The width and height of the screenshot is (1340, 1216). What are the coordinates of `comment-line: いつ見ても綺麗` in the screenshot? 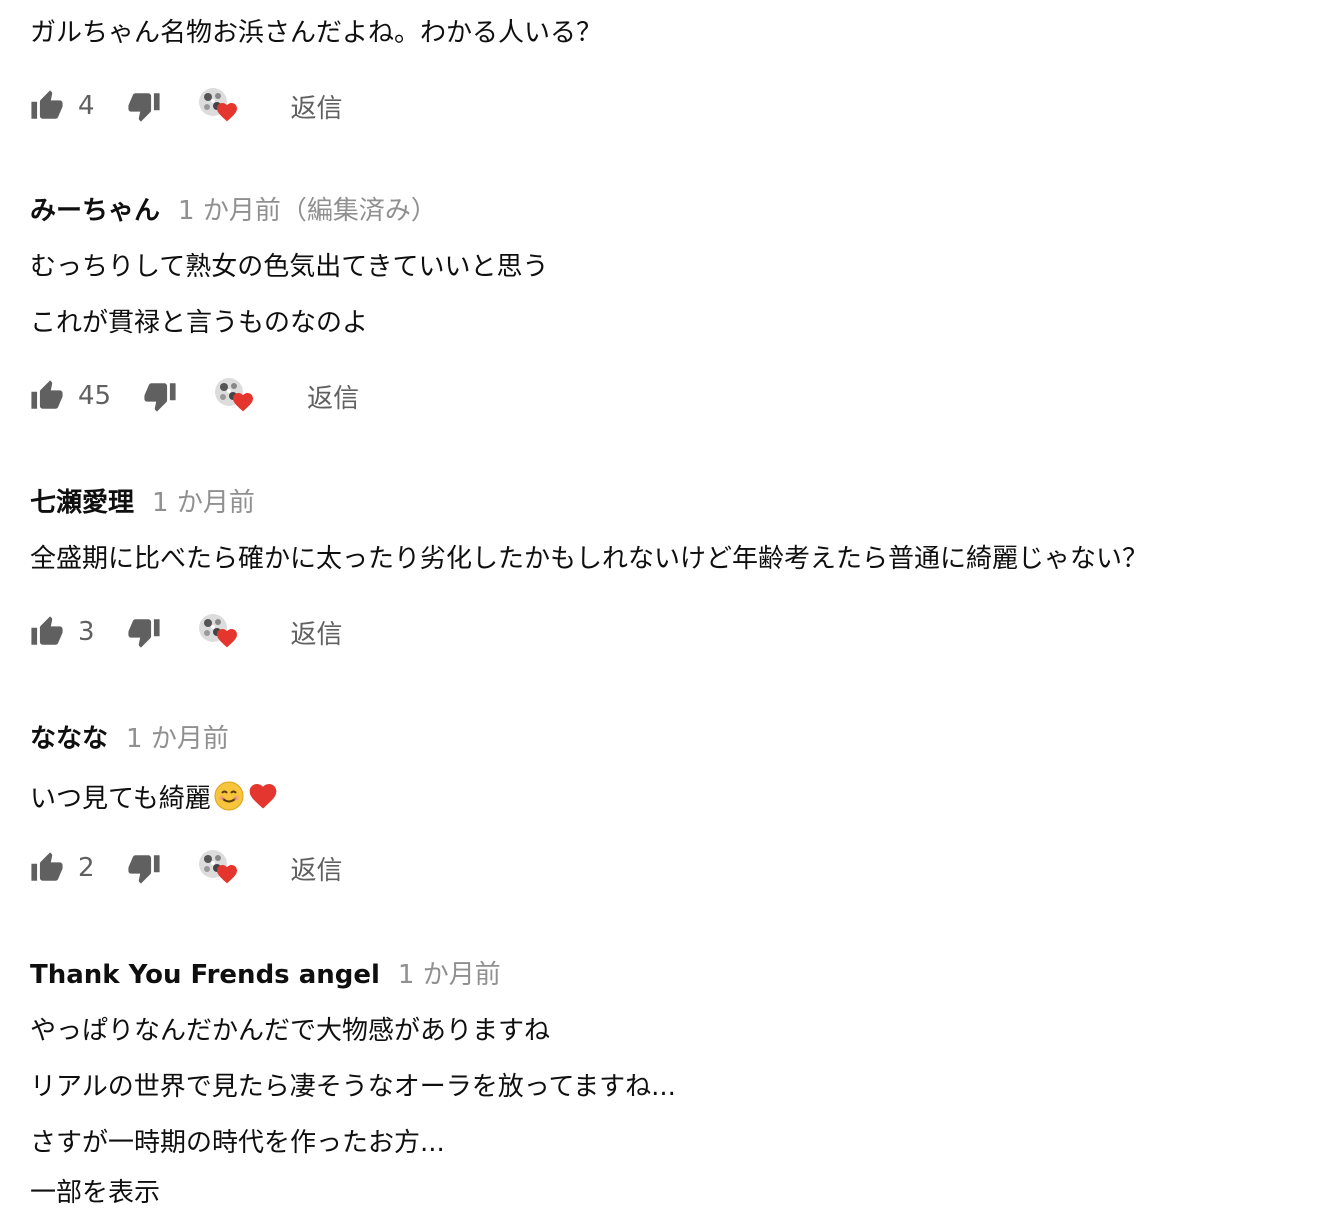 It's located at (120, 799).